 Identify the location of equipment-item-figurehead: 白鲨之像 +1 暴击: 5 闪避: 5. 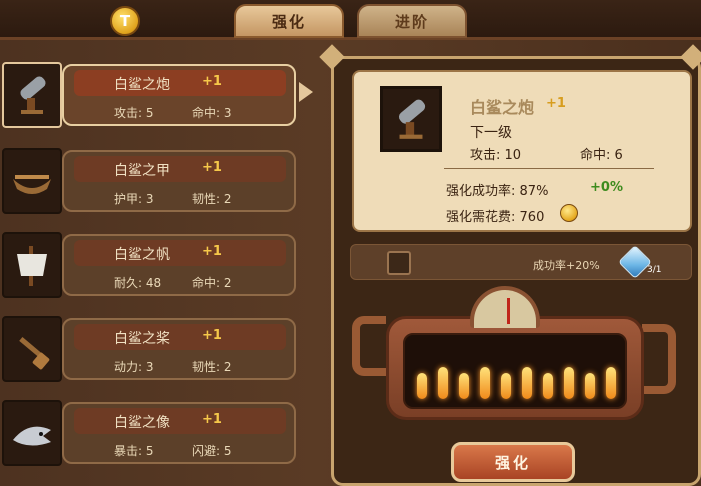
(149, 434).